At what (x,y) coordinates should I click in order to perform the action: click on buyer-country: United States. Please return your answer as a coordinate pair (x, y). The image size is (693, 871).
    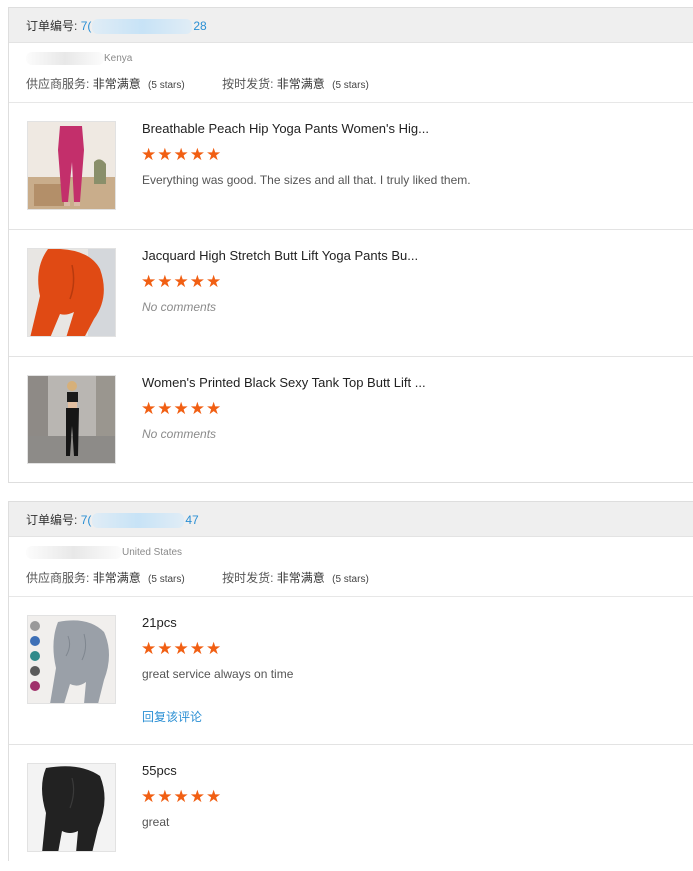
    Looking at the image, I should click on (152, 553).